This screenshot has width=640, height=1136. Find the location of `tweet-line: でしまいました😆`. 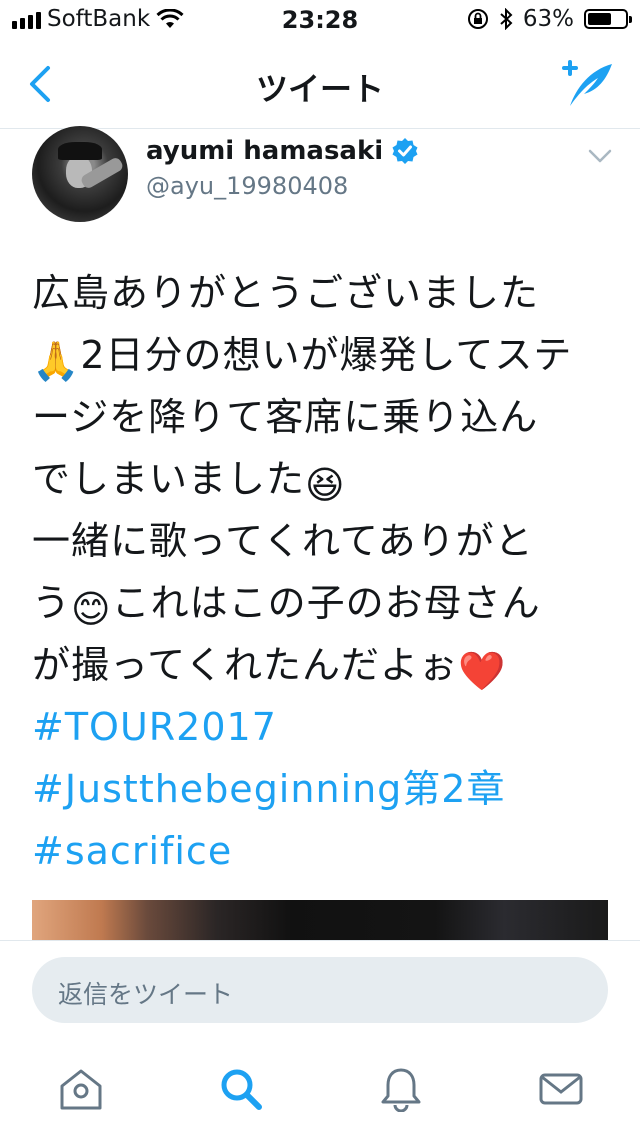

tweet-line: でしまいました😆 is located at coordinates (322, 479).